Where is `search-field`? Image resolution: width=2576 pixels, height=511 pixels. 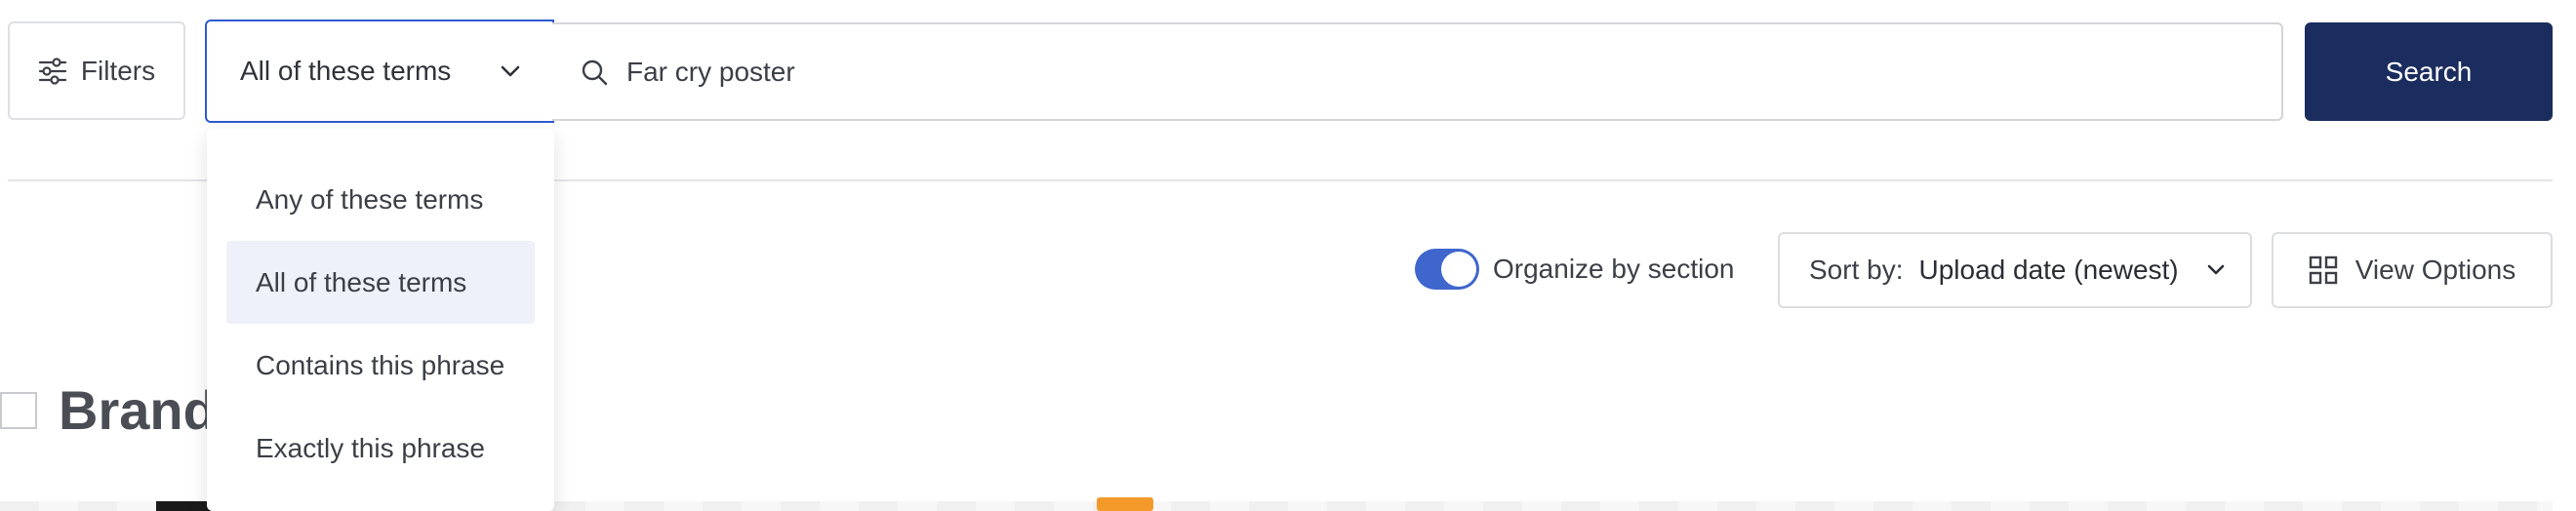 search-field is located at coordinates (1417, 71).